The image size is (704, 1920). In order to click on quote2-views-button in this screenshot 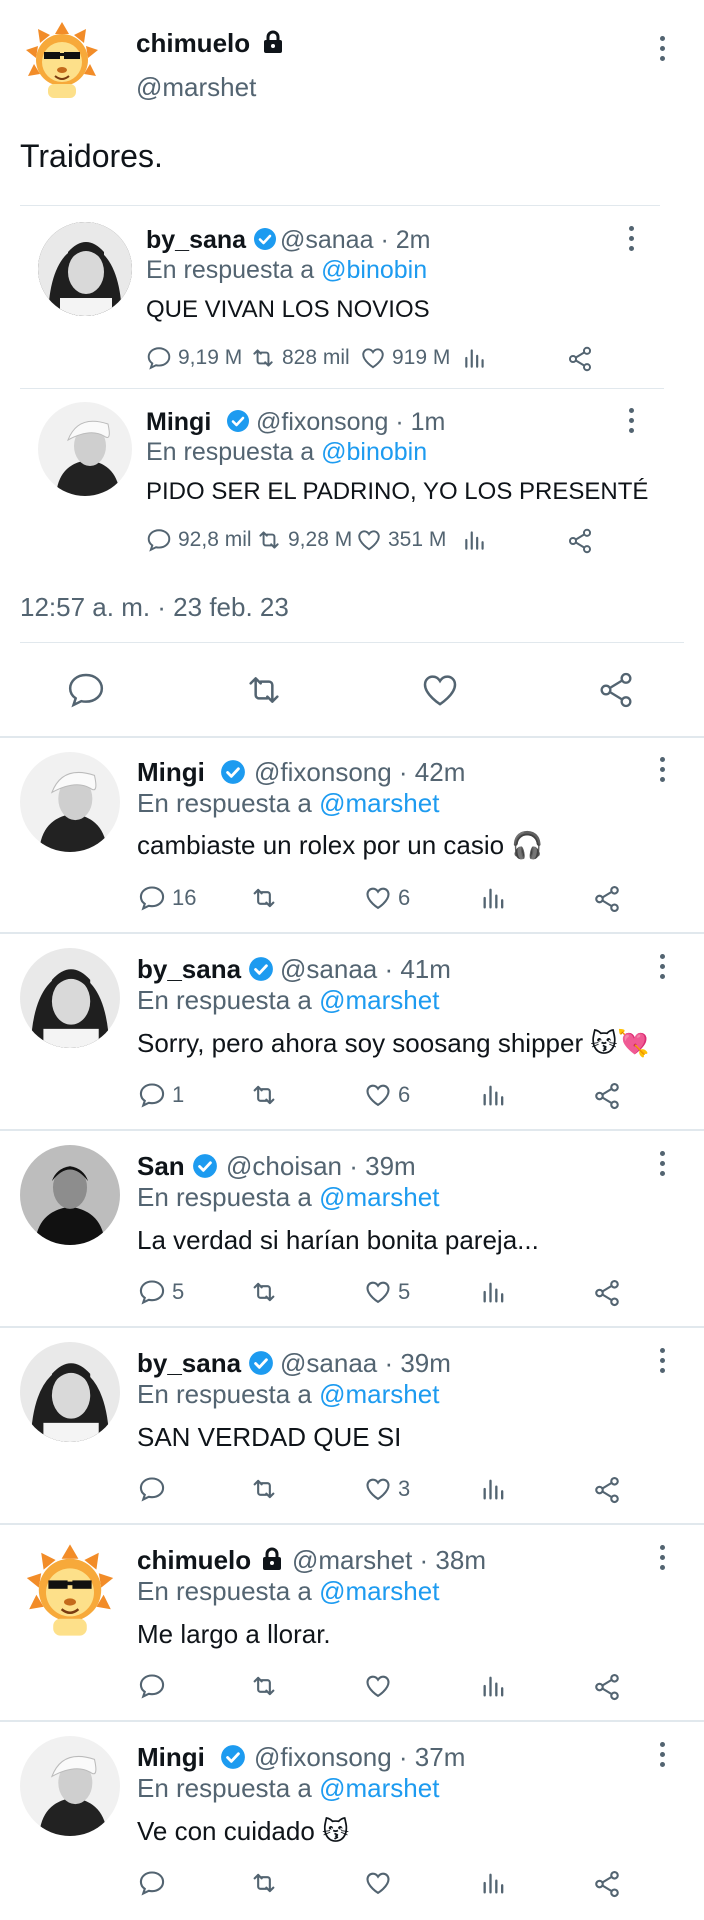, I will do `click(475, 540)`.